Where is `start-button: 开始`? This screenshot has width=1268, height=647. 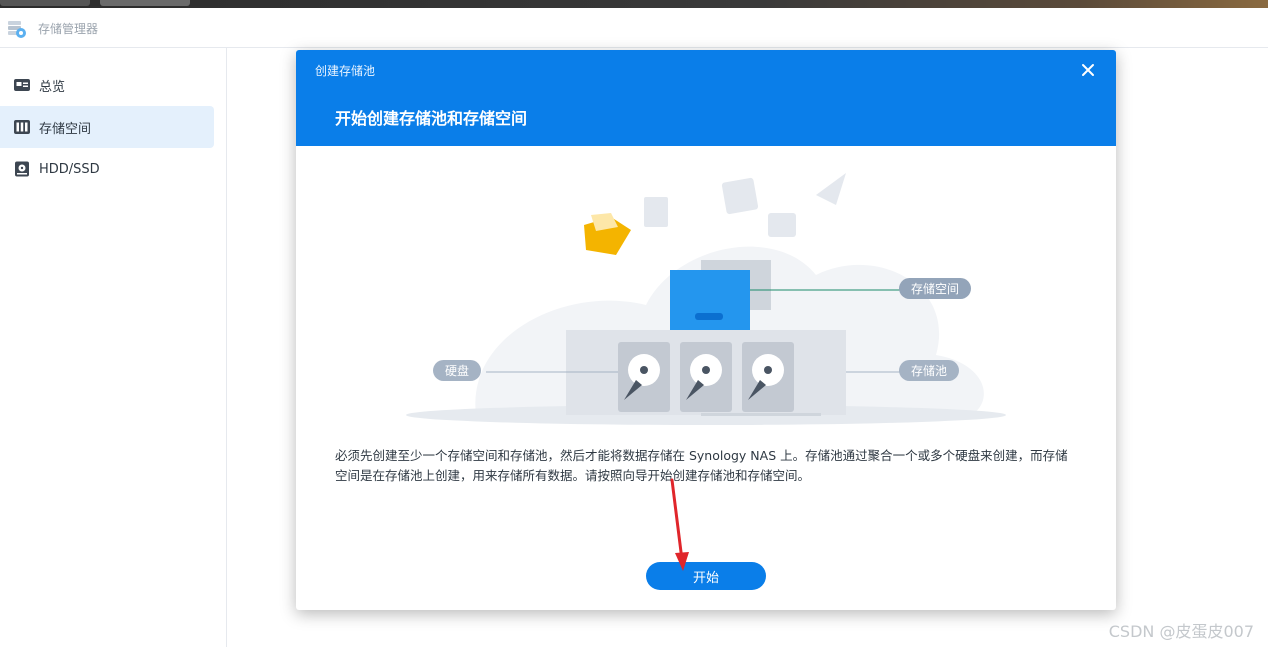
start-button: 开始 is located at coordinates (706, 576).